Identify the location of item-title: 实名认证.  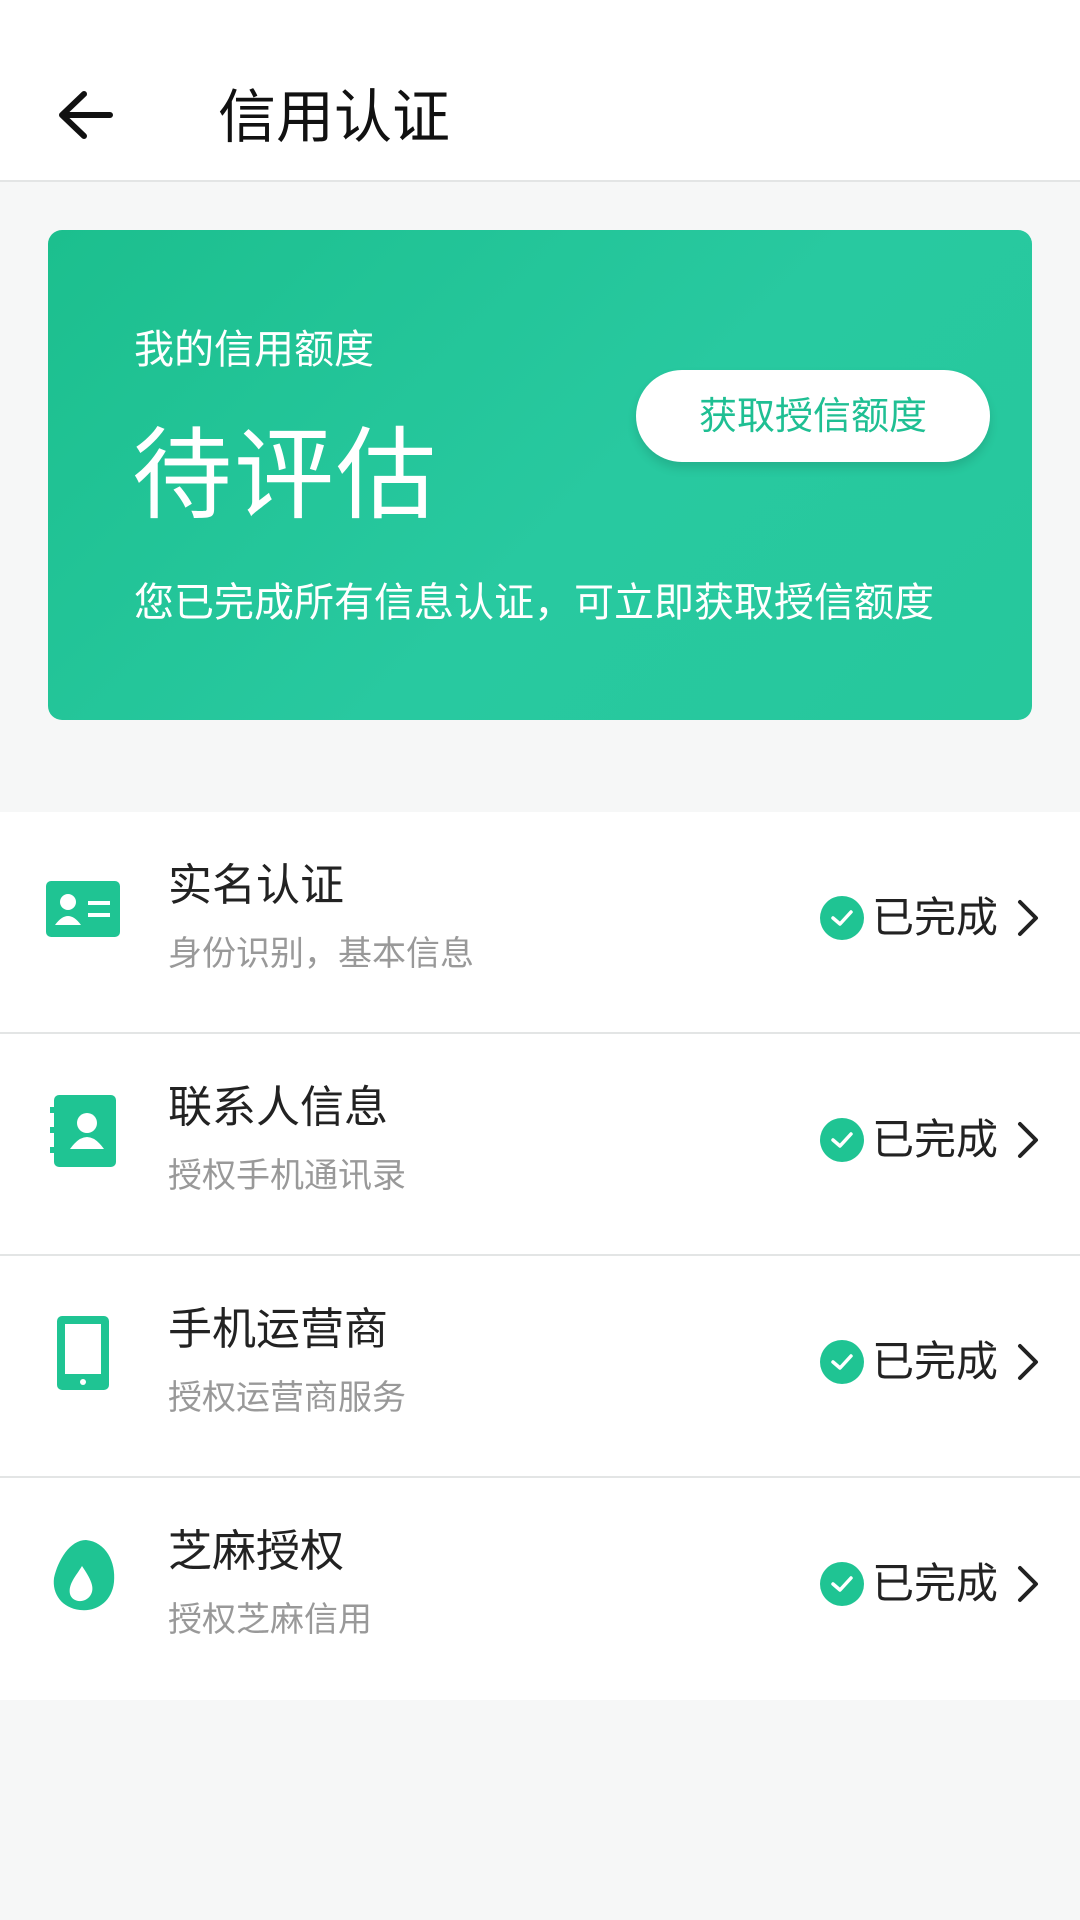
(256, 885).